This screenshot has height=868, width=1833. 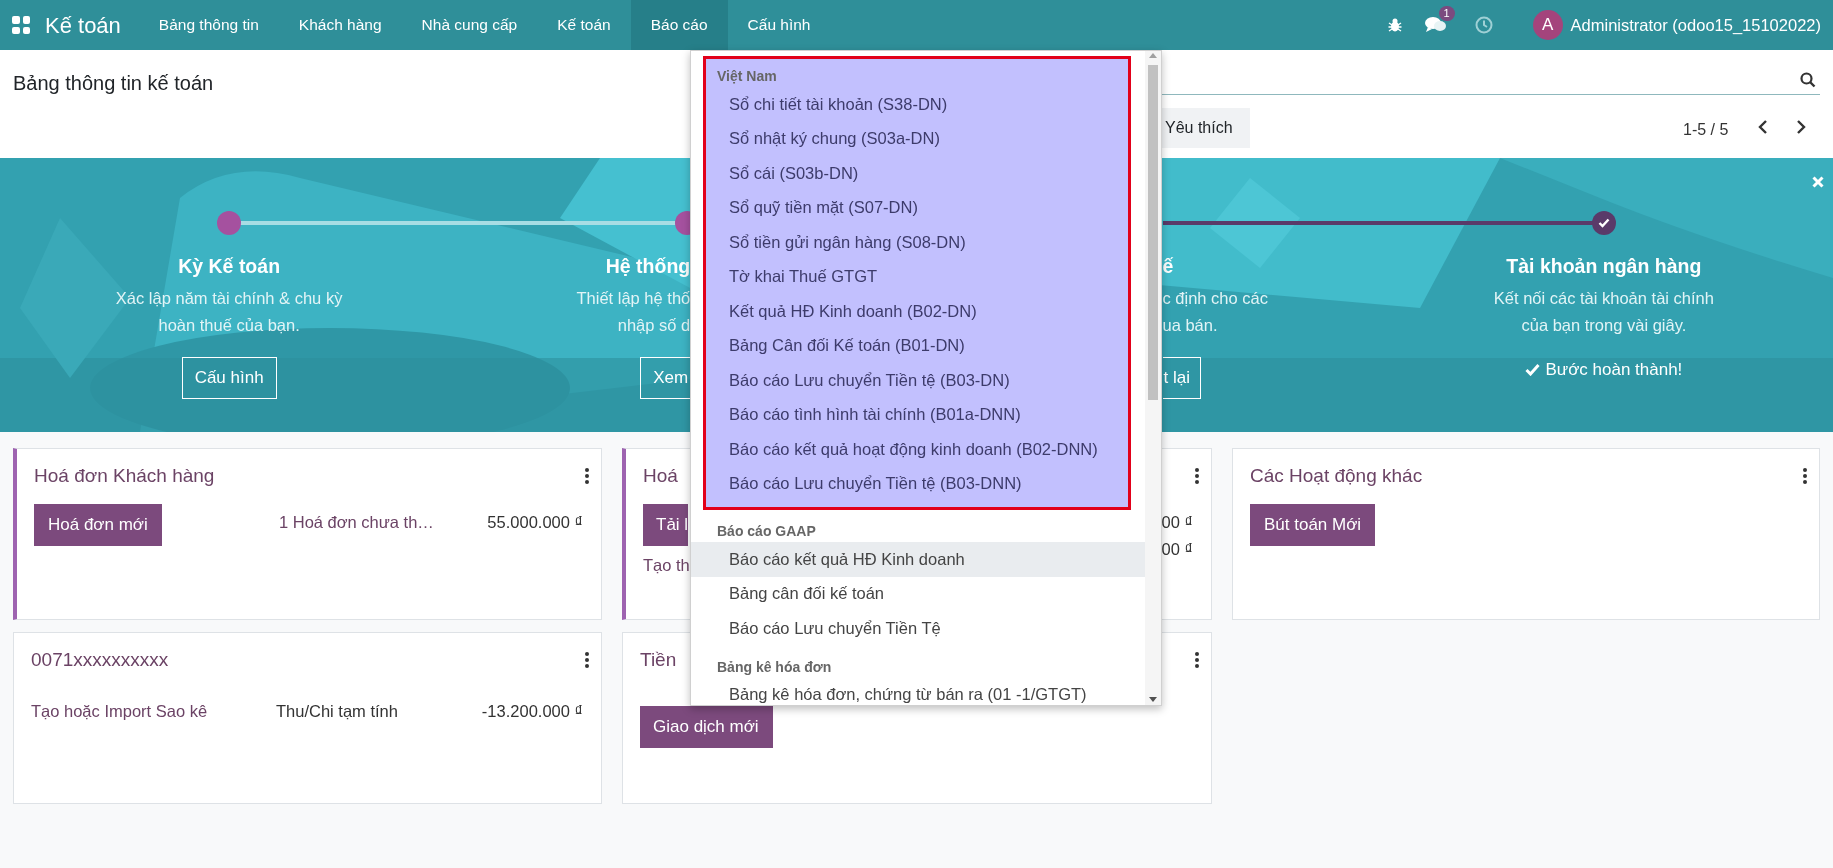 What do you see at coordinates (648, 266) in the screenshot?
I see `step-title: Hệ thống` at bounding box center [648, 266].